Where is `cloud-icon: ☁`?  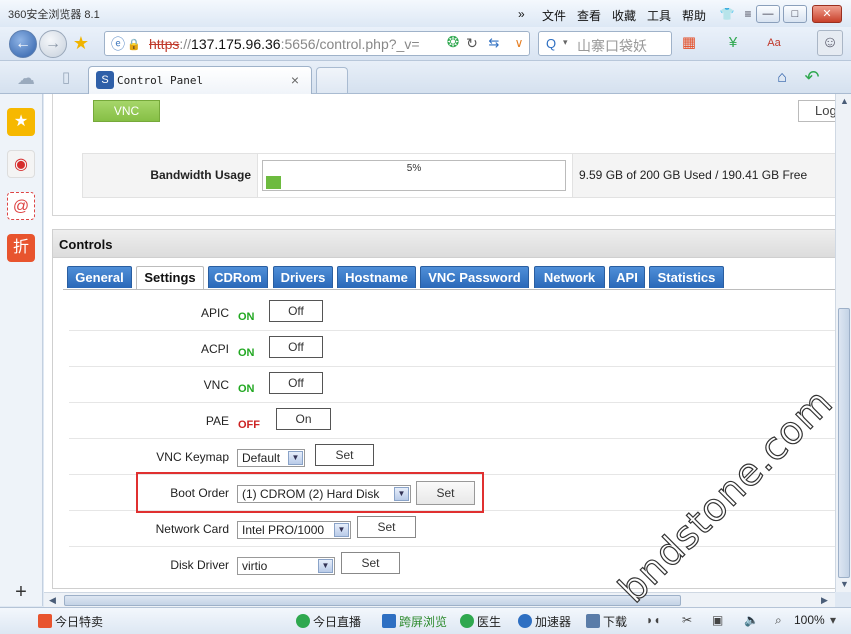 cloud-icon: ☁ is located at coordinates (26, 78).